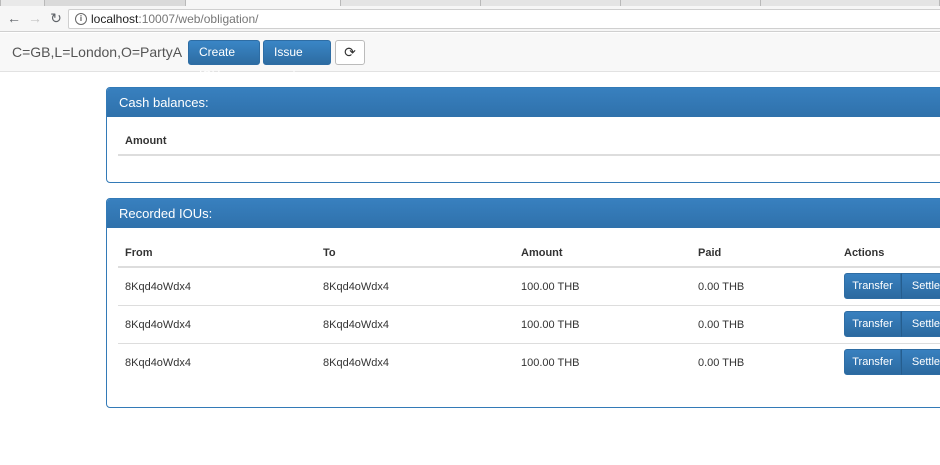  I want to click on refresh-icon: ⟳, so click(350, 52).